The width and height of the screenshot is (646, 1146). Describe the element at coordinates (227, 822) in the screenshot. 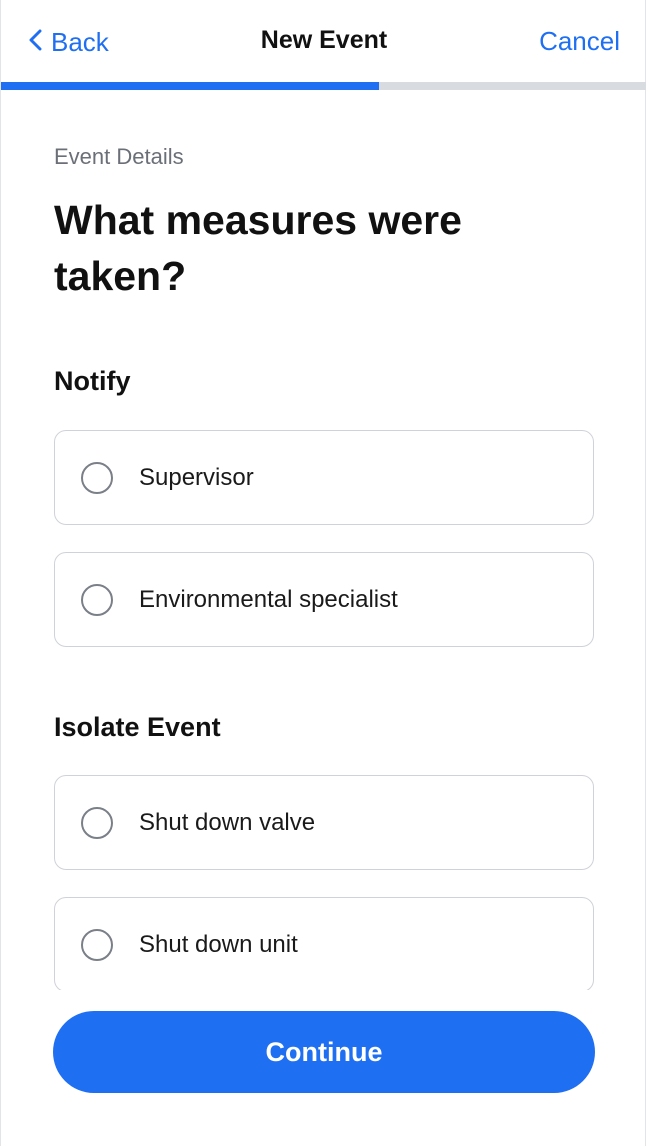

I see `option-label: Shut down valve` at that location.